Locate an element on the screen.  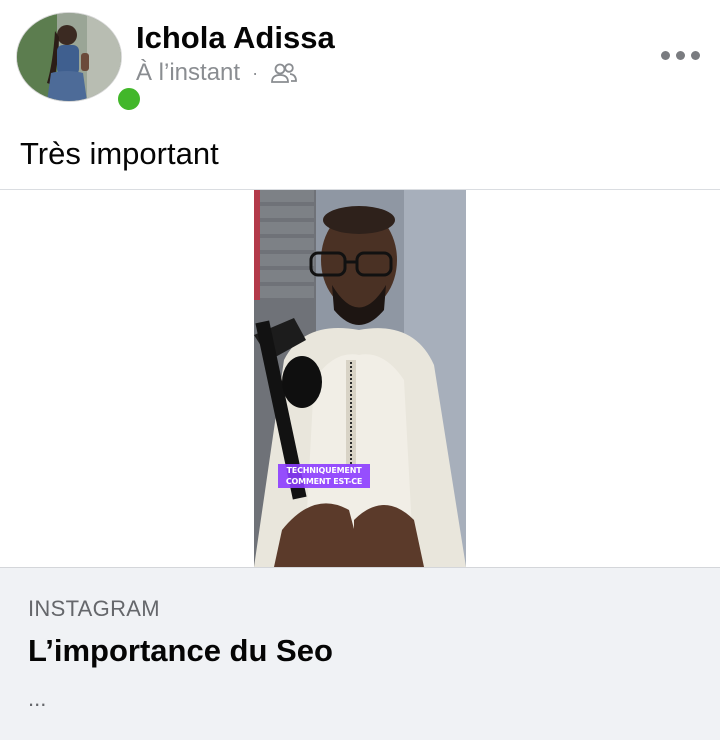
avatar is located at coordinates (69, 57).